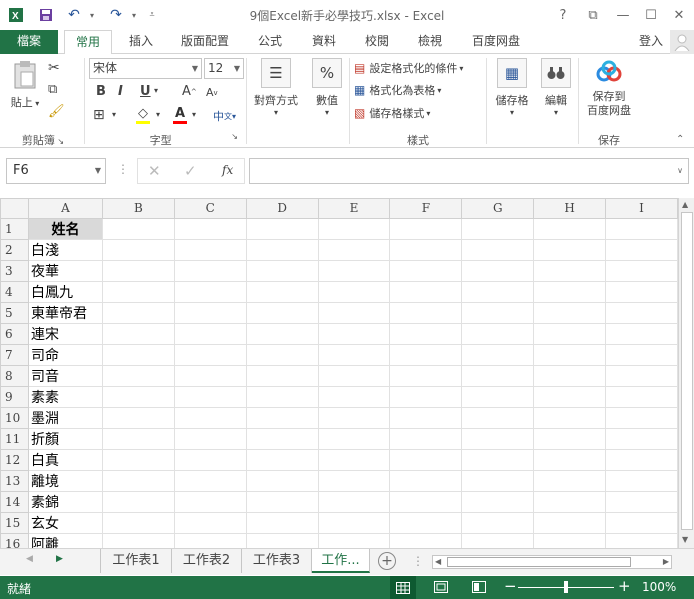 The height and width of the screenshot is (599, 694). I want to click on tab-page-layout: 版面配置, so click(205, 42).